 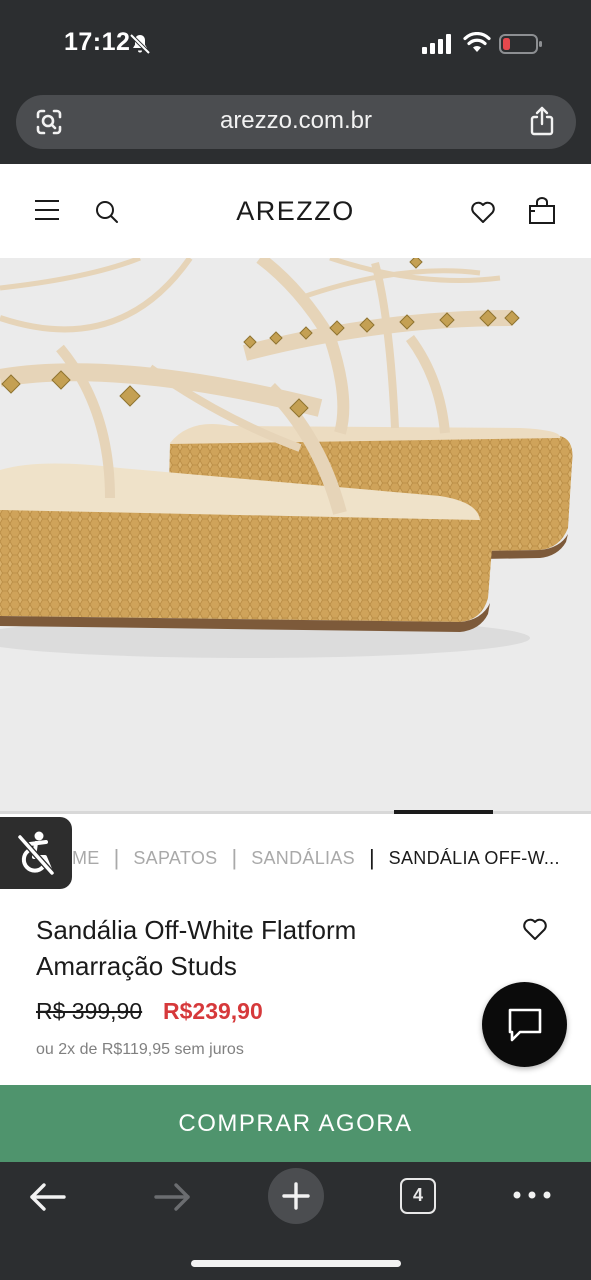 I want to click on breadcrumb-sapatos: SAPATOS, so click(x=175, y=858).